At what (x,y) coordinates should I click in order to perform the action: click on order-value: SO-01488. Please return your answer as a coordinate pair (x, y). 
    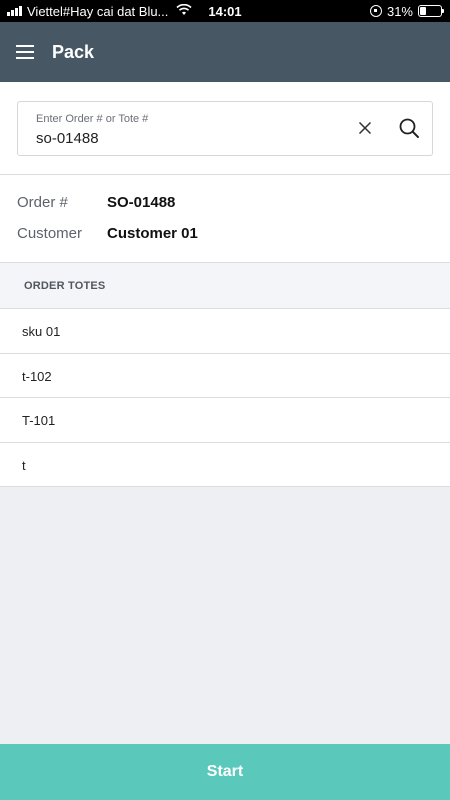
    Looking at the image, I should click on (141, 202).